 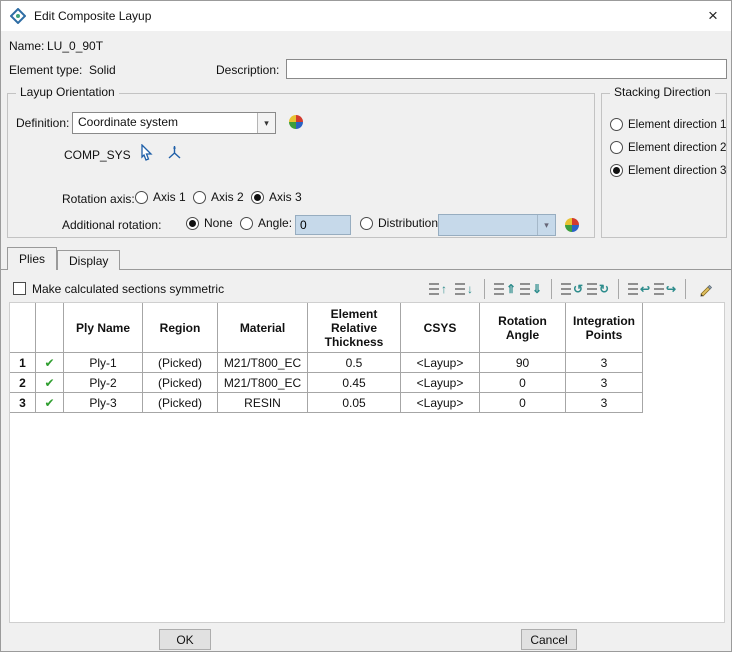 I want to click on radio-none: None, so click(x=209, y=223).